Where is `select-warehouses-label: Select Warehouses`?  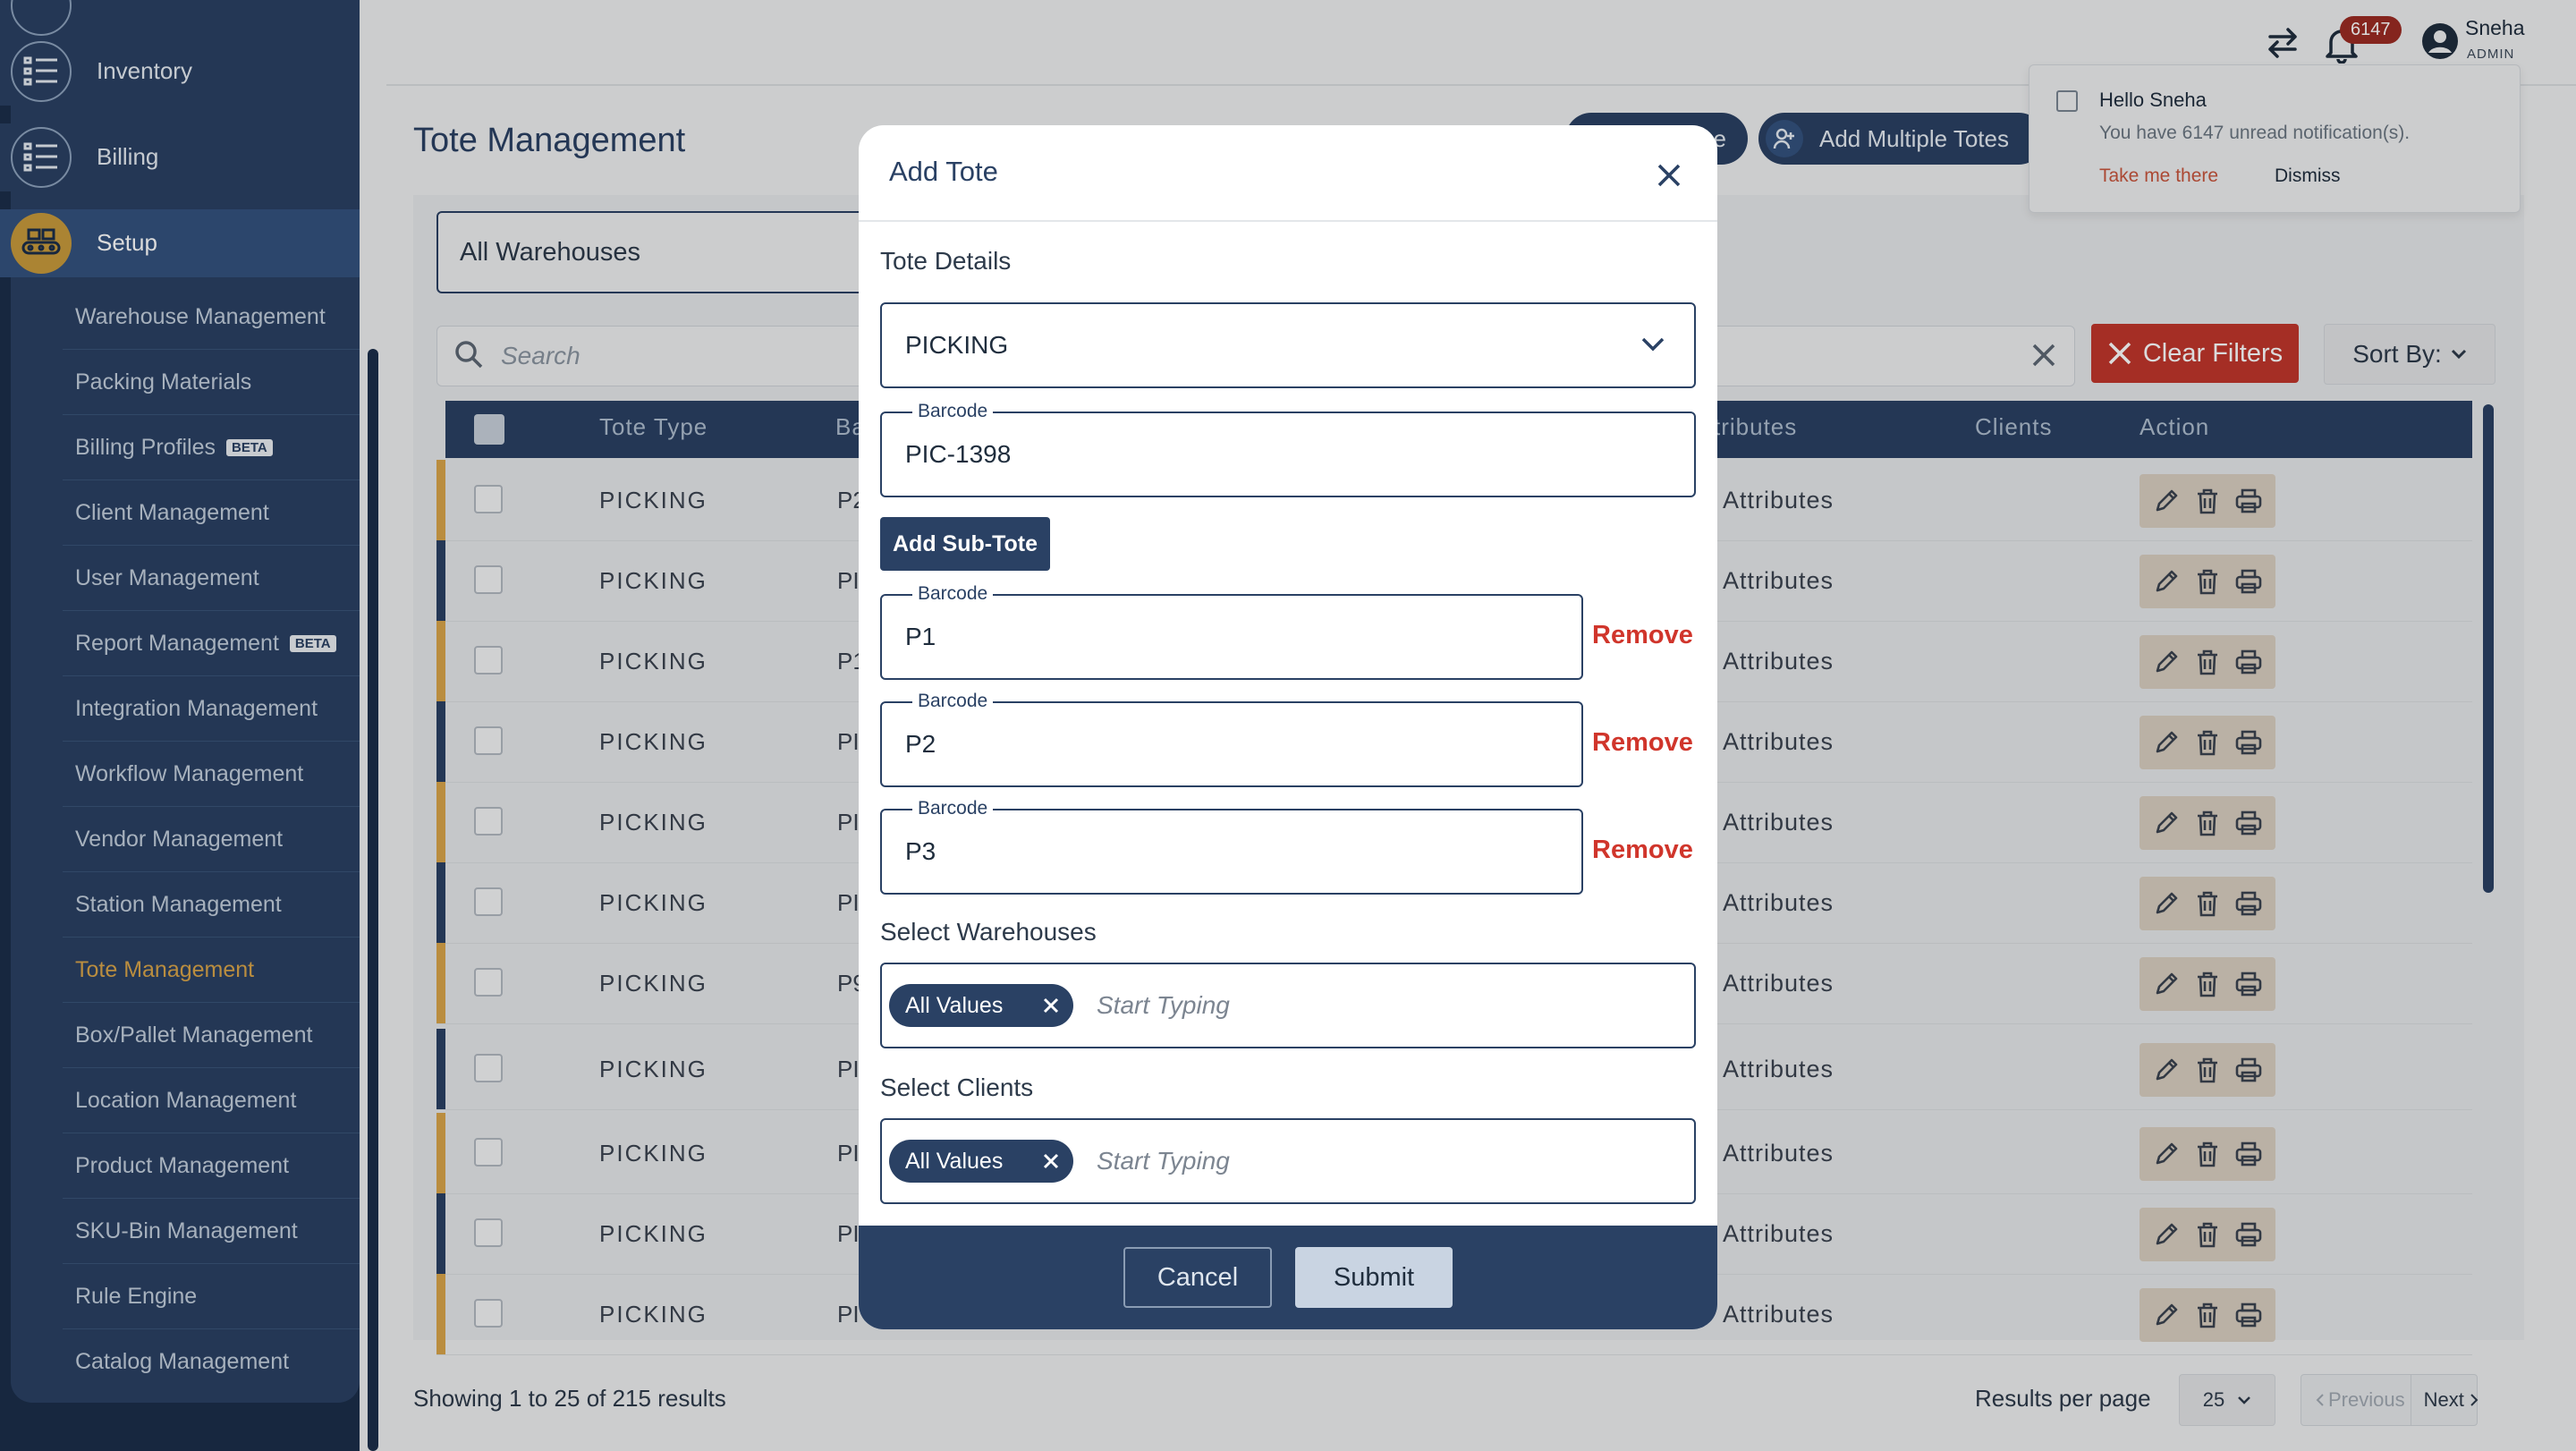
select-warehouses-label: Select Warehouses is located at coordinates (988, 932).